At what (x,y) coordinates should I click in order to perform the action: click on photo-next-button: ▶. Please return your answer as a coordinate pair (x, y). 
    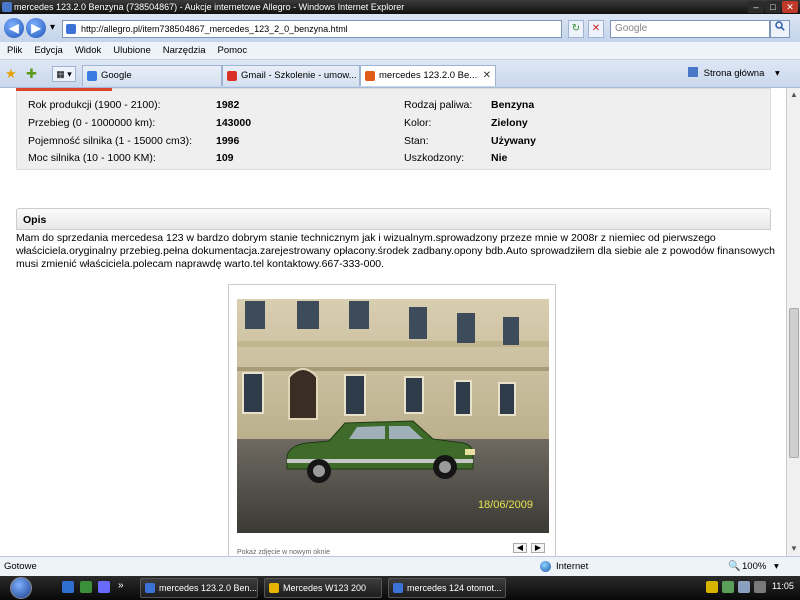
    Looking at the image, I should click on (538, 548).